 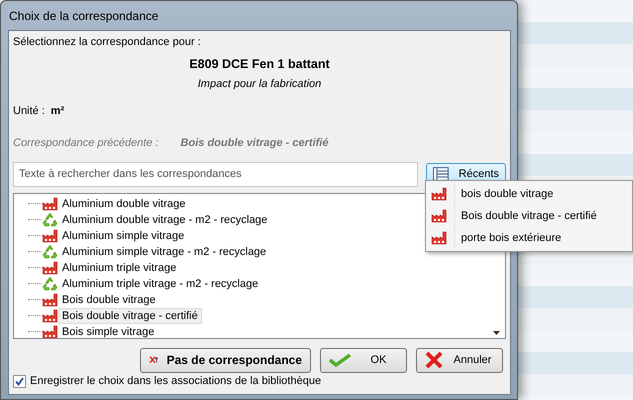 What do you see at coordinates (164, 252) in the screenshot?
I see `tree-item: Aluminium simple vitrage - m2 - recyclage` at bounding box center [164, 252].